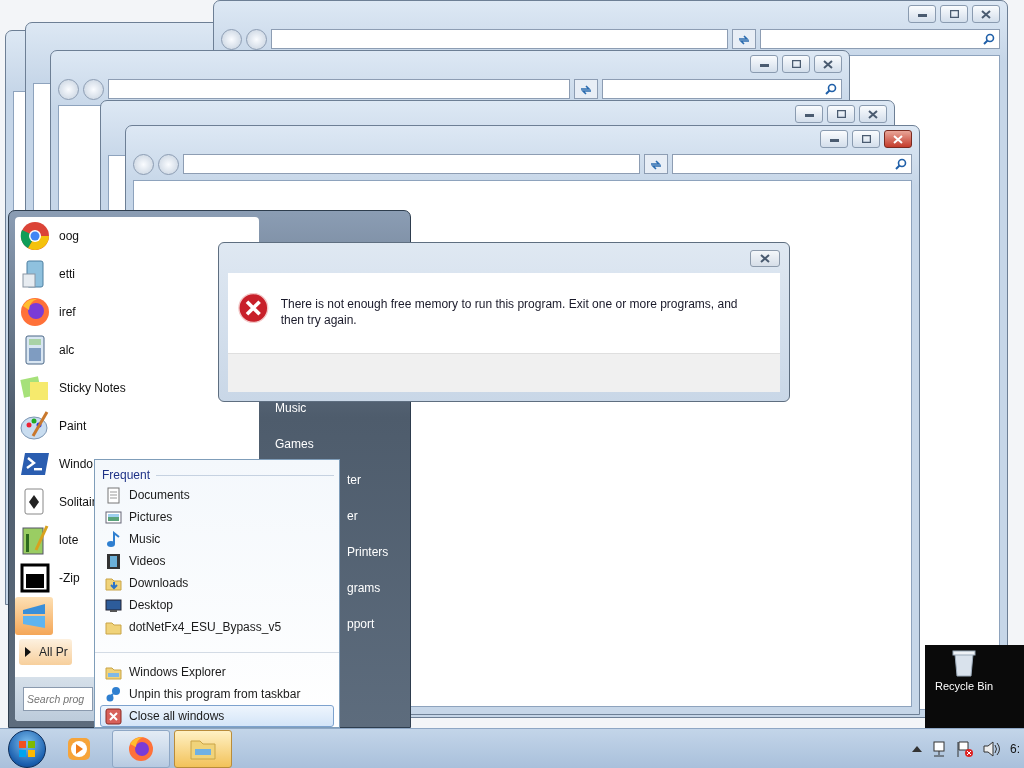 This screenshot has height=768, width=1024. I want to click on jump-list-task: Unpin this program from taskbar, so click(217, 694).